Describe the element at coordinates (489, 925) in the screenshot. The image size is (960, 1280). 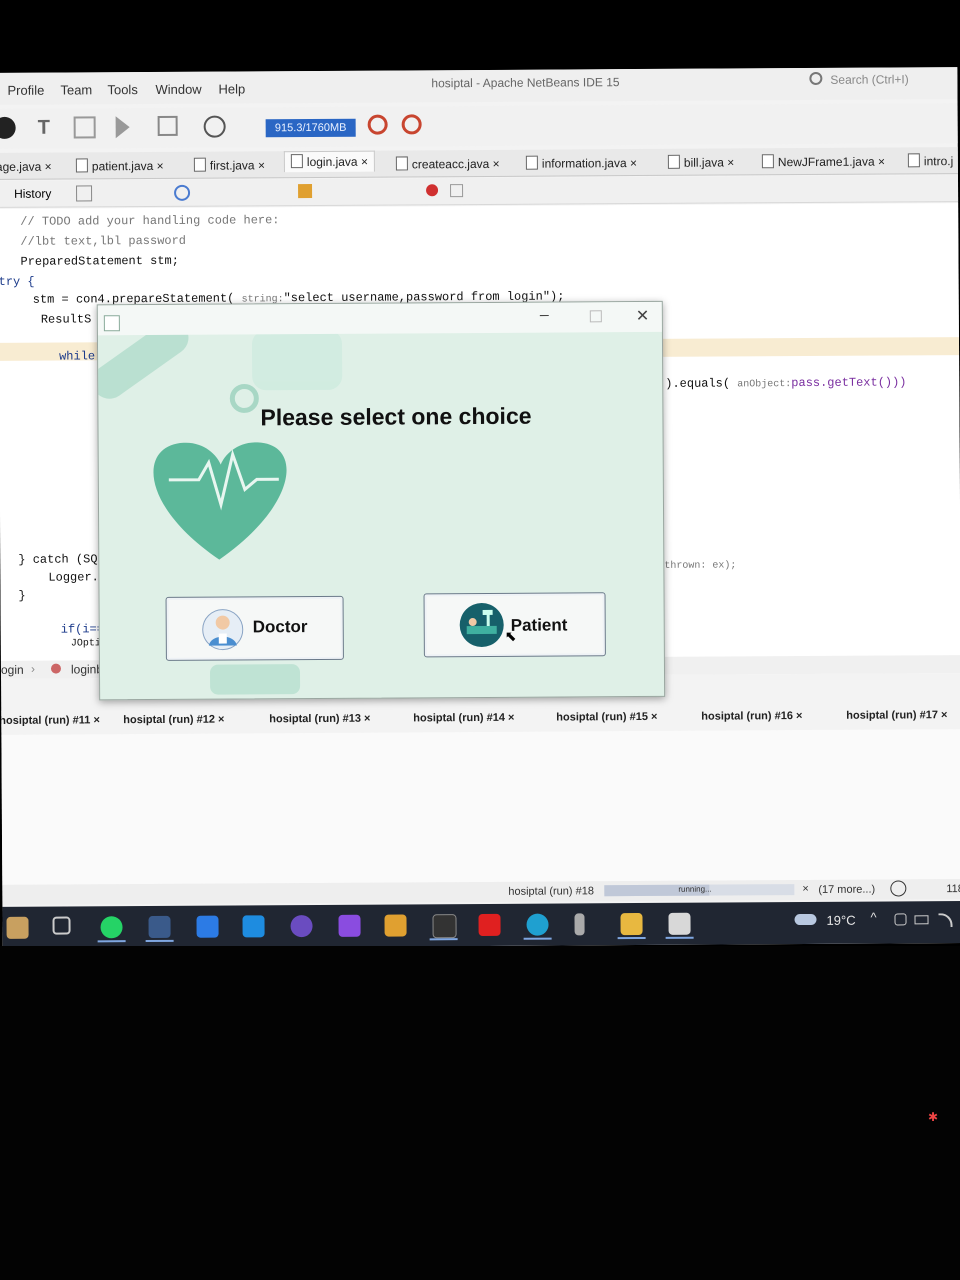
I see `youtube-icon` at that location.